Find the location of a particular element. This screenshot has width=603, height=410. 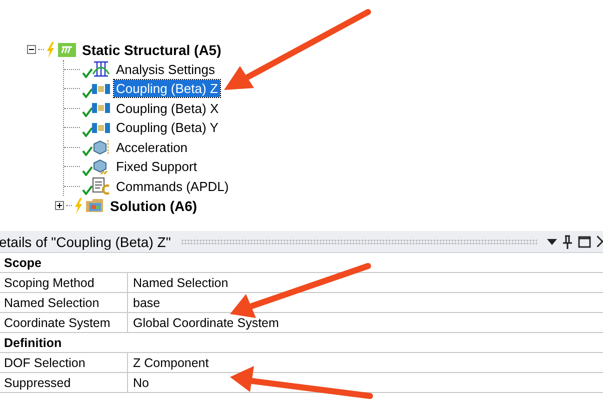

table-cell-text: Z Component is located at coordinates (170, 363).